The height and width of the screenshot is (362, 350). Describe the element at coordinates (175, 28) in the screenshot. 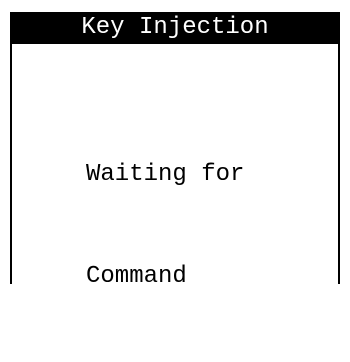

I see `screen-title: Key Injection` at that location.